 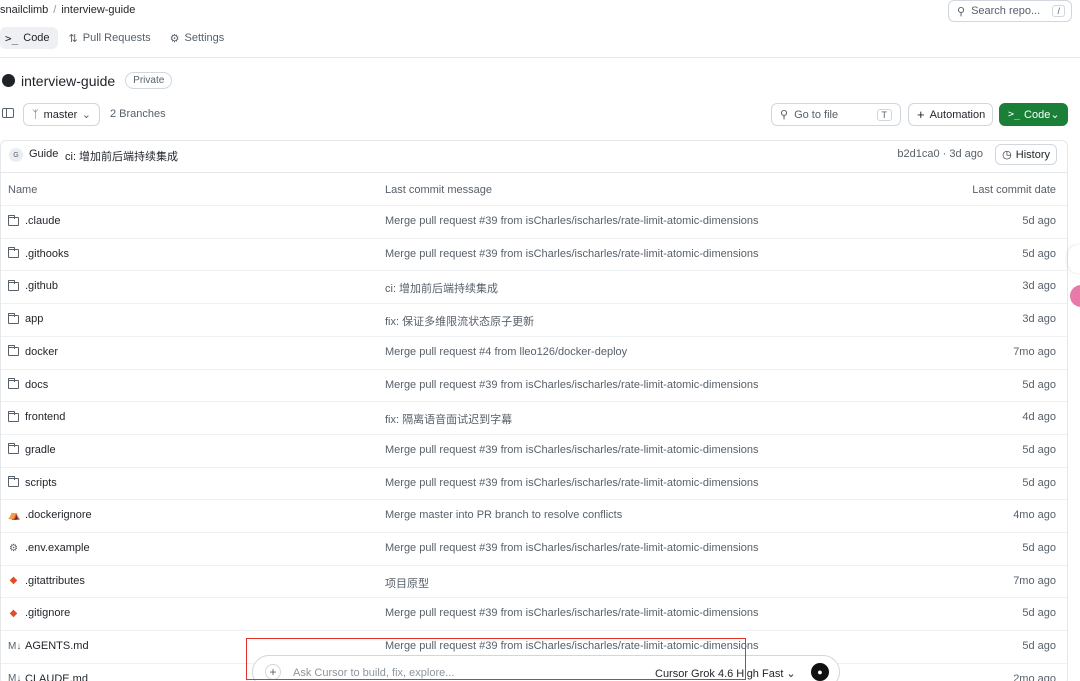 What do you see at coordinates (884, 114) in the screenshot?
I see `go-to-file-shortcut: T` at bounding box center [884, 114].